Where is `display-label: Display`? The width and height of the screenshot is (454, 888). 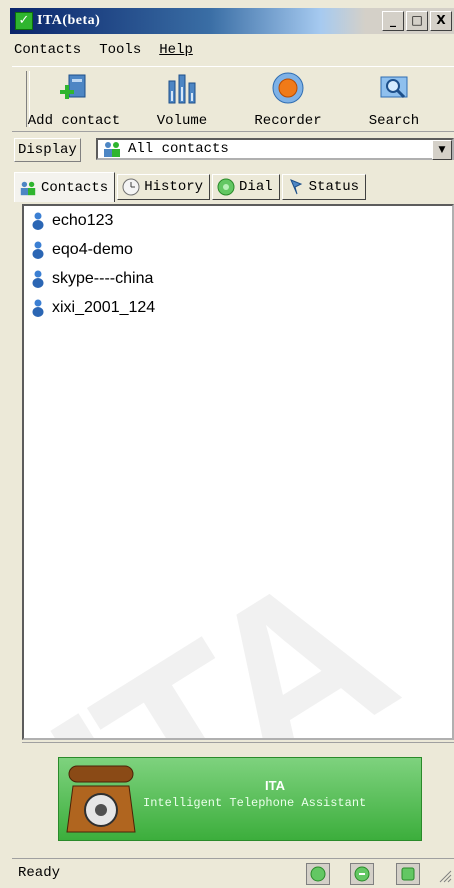 display-label: Display is located at coordinates (47, 150).